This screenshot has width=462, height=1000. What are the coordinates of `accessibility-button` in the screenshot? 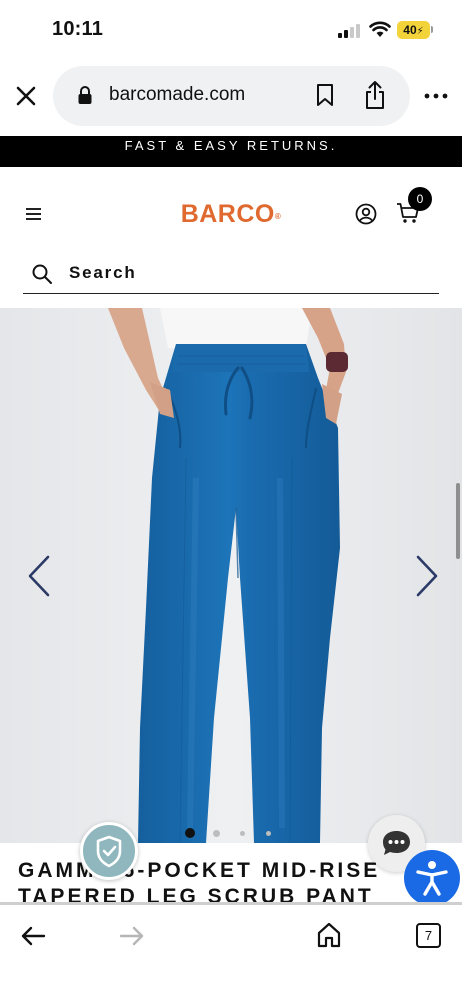 It's located at (432, 878).